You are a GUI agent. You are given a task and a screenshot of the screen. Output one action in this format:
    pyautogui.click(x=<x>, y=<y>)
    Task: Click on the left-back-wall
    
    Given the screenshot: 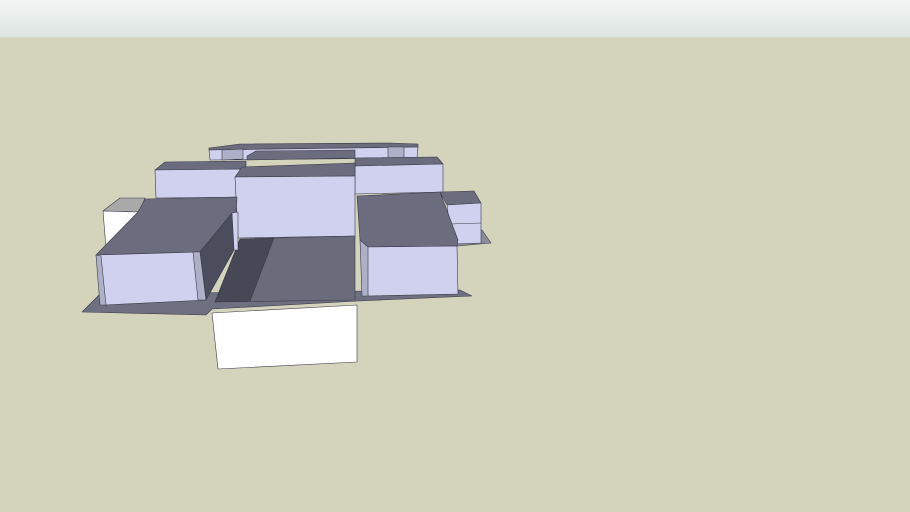 What is the action you would take?
    pyautogui.click(x=200, y=183)
    